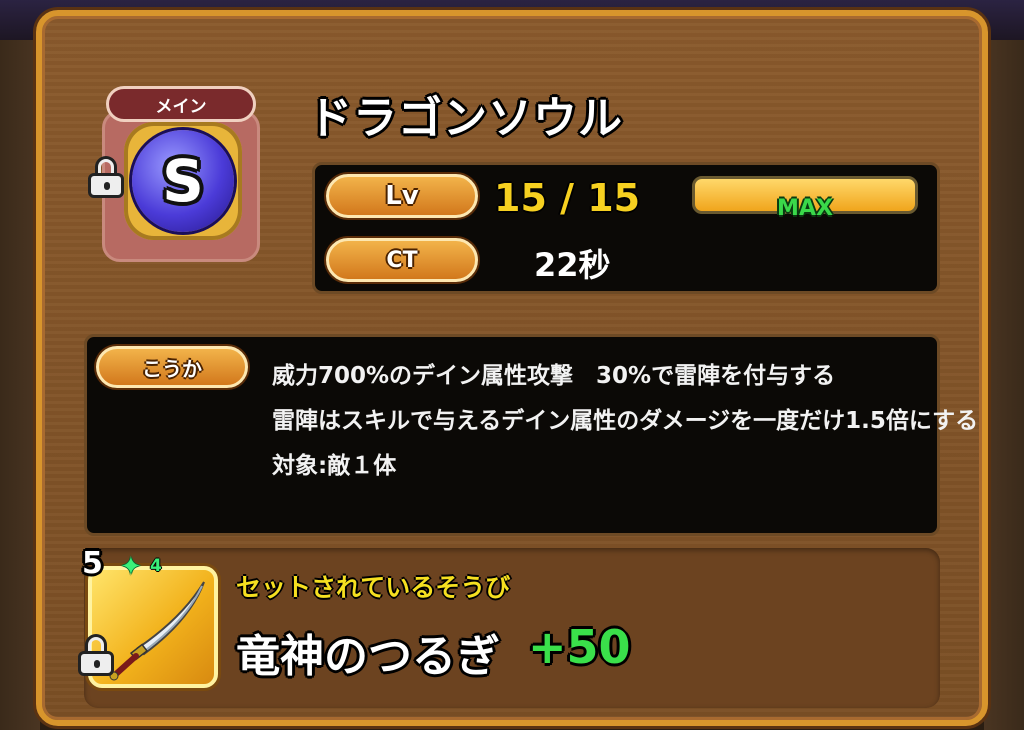 This screenshot has width=1024, height=730. I want to click on gem-icon: ✦, so click(131, 567).